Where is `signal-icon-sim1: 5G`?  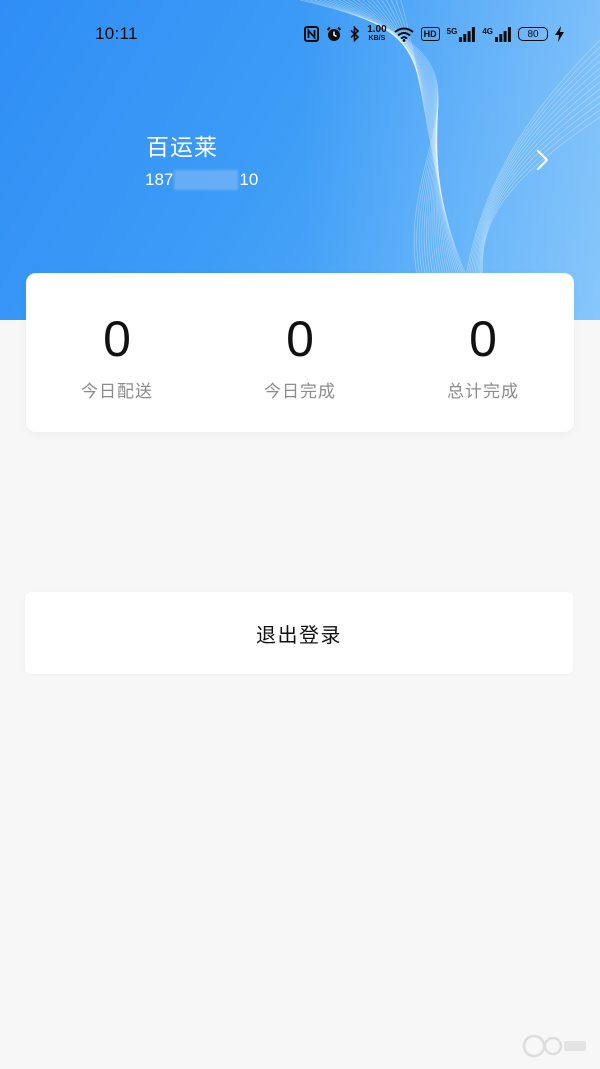
signal-icon-sim1: 5G is located at coordinates (461, 34).